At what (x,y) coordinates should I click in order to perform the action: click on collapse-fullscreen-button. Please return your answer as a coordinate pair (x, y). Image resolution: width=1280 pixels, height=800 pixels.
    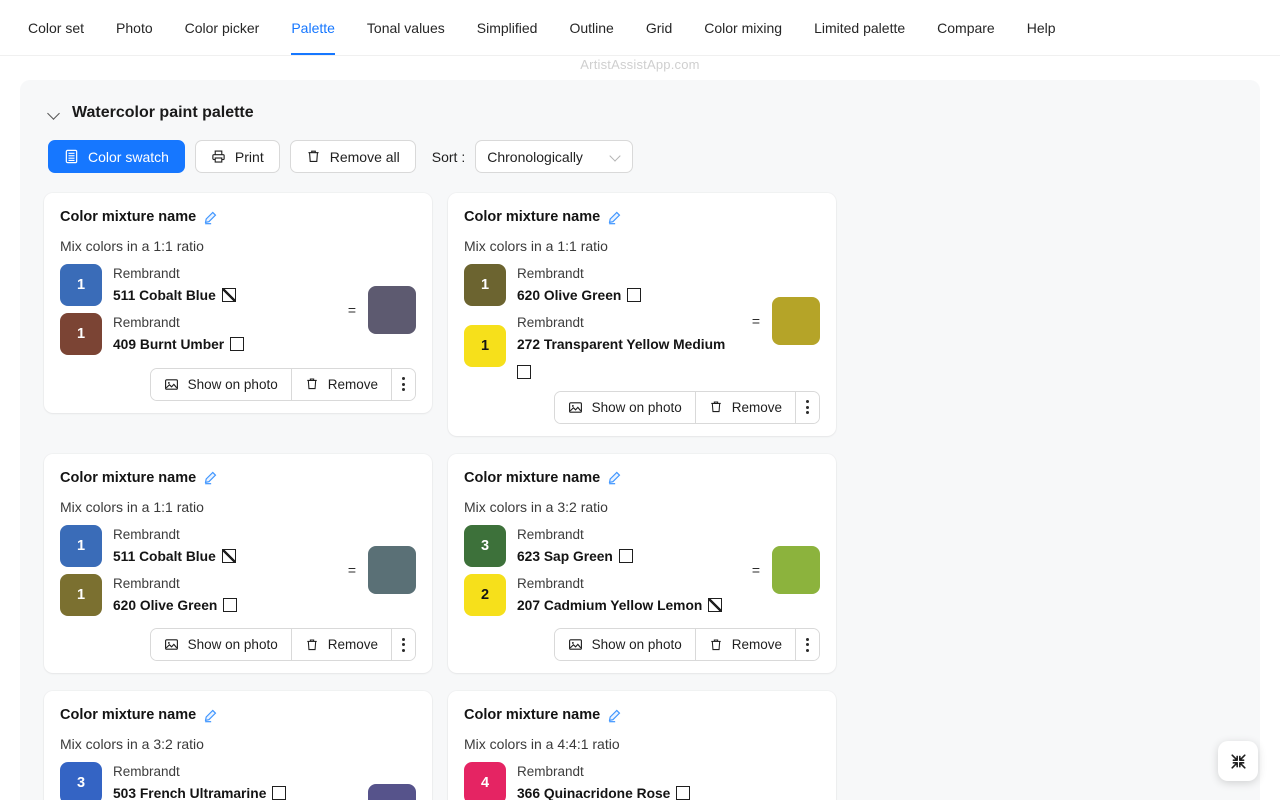
    Looking at the image, I should click on (1238, 761).